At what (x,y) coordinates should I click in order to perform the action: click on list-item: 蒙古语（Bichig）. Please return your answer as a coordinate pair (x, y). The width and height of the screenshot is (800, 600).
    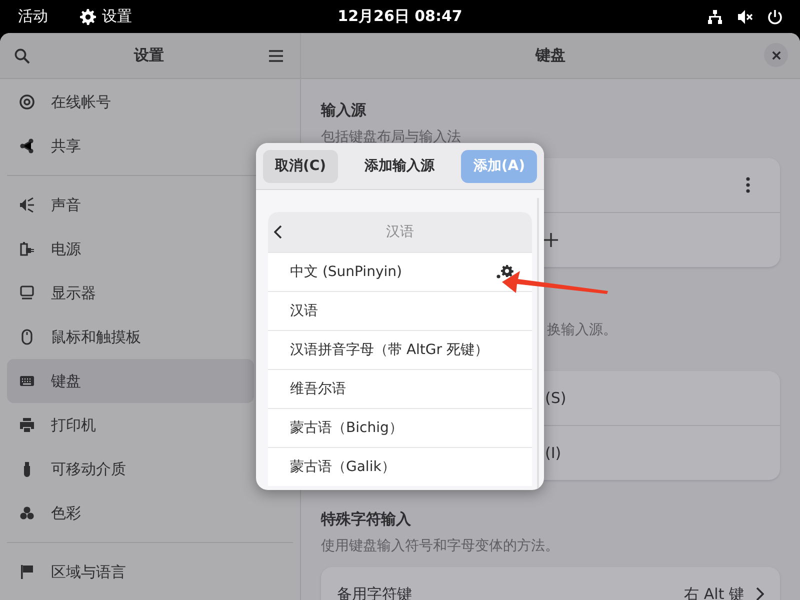
    Looking at the image, I should click on (400, 427).